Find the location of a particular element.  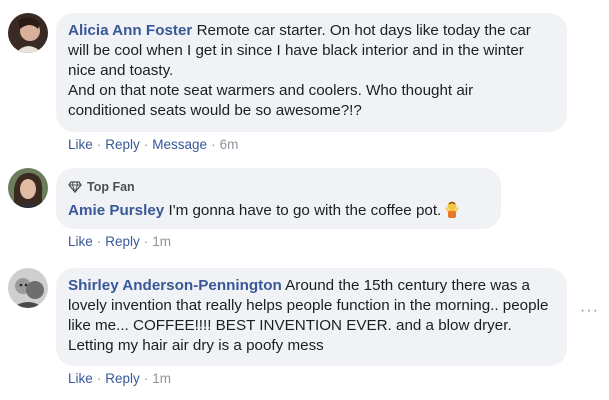

comment-author: Shirley Anderson-Pennington is located at coordinates (175, 285).